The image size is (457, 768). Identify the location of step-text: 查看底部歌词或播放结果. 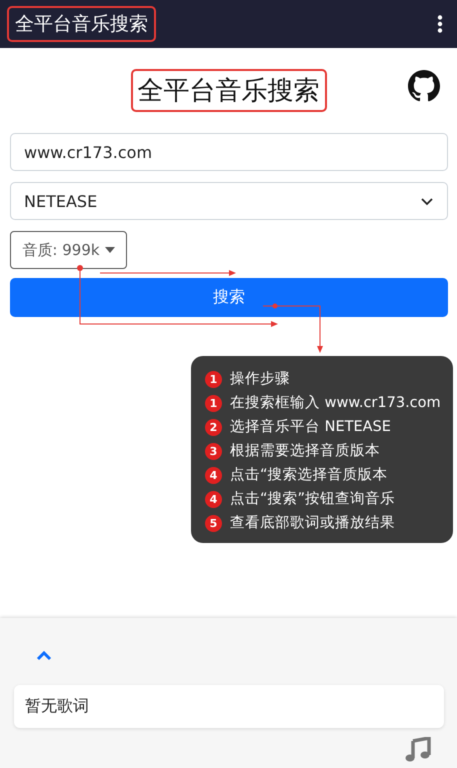
(312, 523).